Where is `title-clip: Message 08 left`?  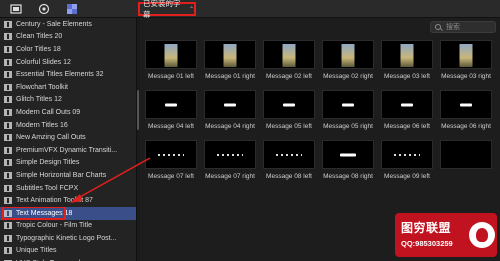 title-clip: Message 08 left is located at coordinates (289, 160).